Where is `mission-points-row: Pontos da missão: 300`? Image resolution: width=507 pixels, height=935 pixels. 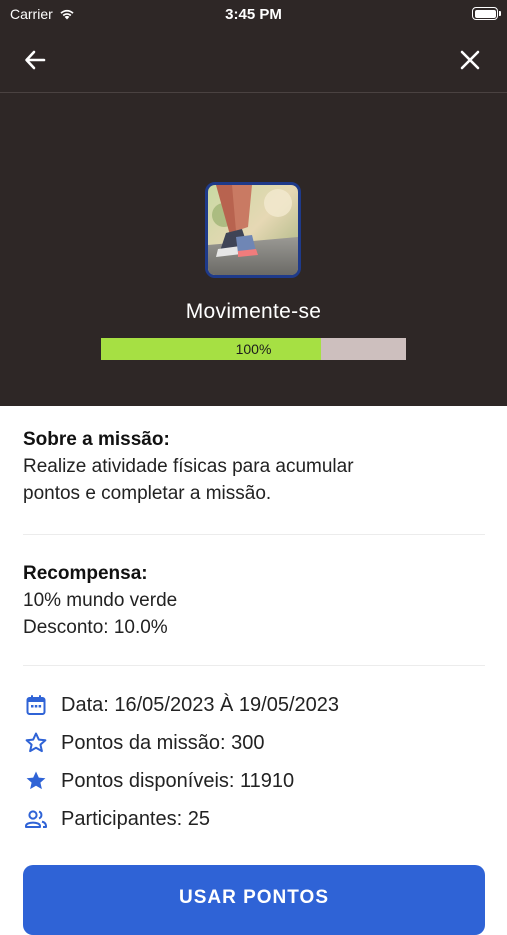
mission-points-row: Pontos da missão: 300 is located at coordinates (143, 743).